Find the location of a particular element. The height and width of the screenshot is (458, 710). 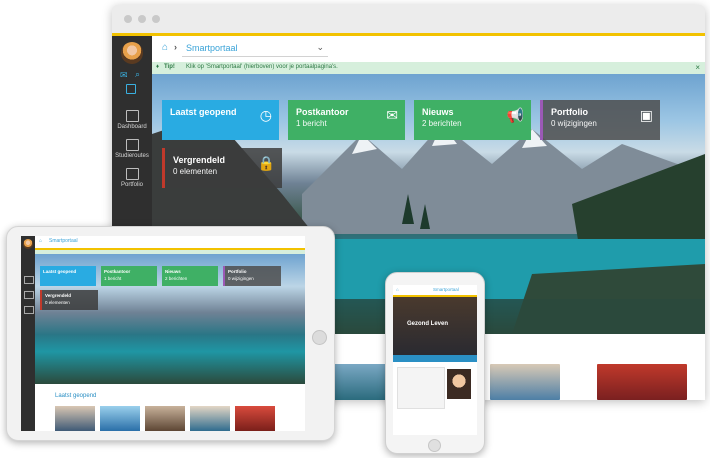

profile-photo is located at coordinates (459, 384).